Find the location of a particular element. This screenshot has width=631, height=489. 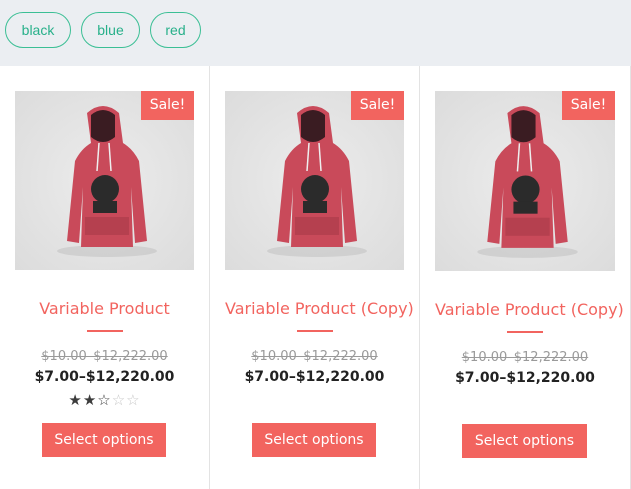

filter-chip-red: red is located at coordinates (175, 30).